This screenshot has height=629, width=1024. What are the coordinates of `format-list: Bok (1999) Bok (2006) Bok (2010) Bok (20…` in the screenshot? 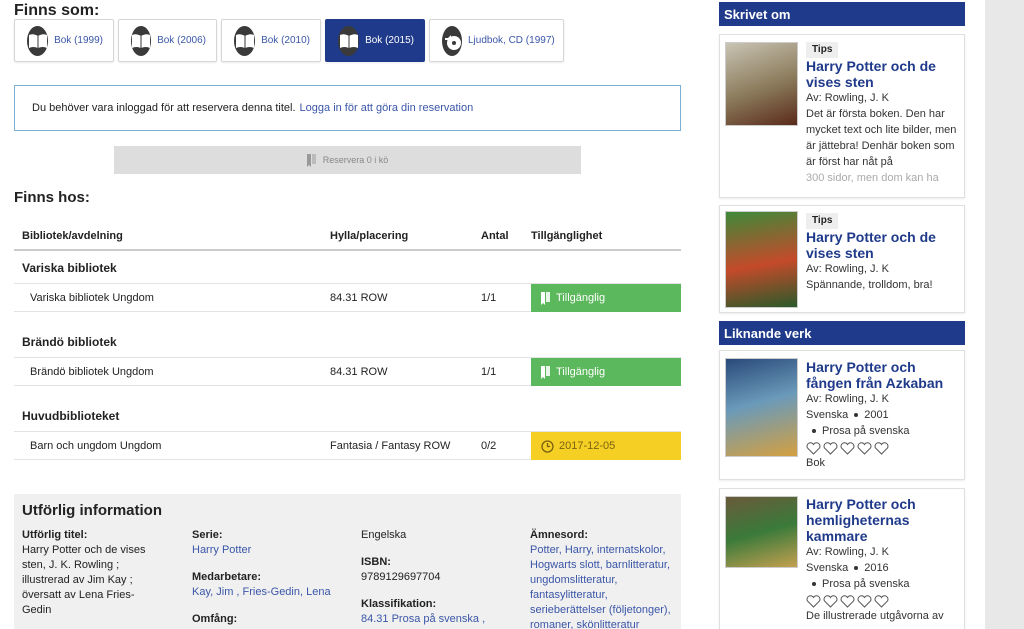 It's located at (289, 40).